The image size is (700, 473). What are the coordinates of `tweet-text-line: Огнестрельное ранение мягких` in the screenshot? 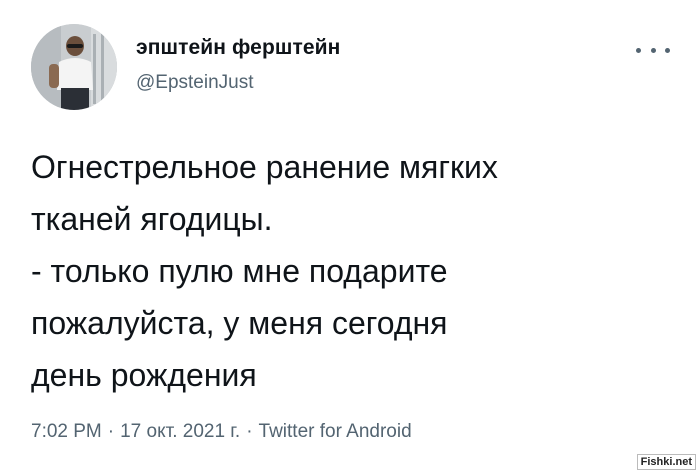 It's located at (264, 167).